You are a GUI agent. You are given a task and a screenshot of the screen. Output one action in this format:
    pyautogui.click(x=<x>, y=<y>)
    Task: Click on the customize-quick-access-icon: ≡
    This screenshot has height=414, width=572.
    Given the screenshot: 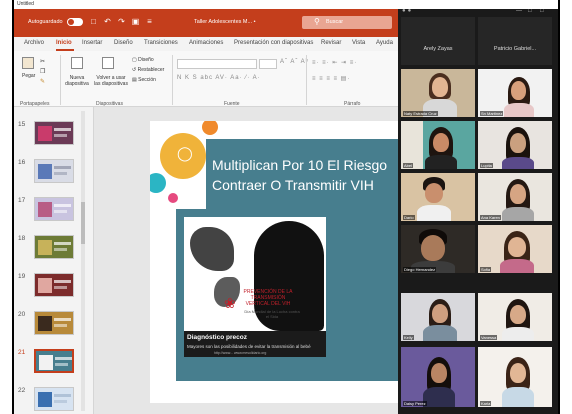 What is the action you would take?
    pyautogui.click(x=149, y=21)
    